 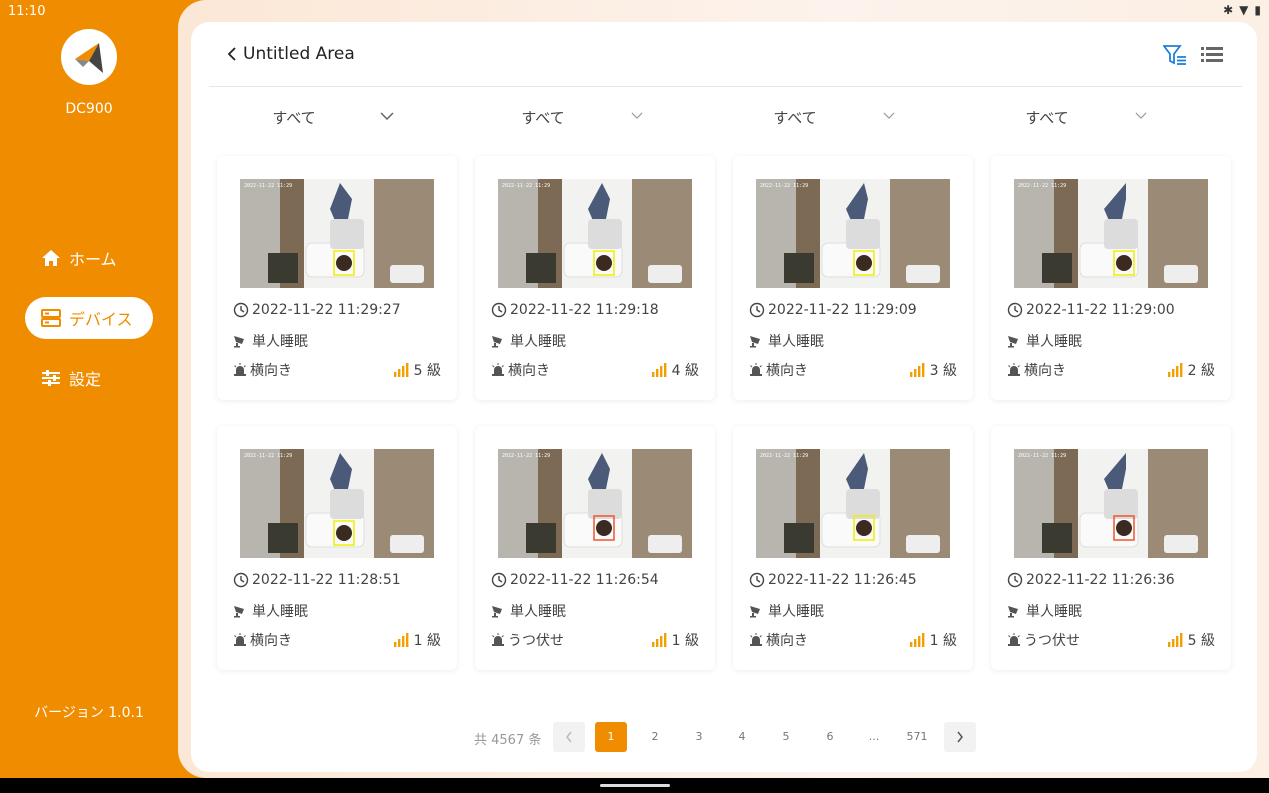 What do you see at coordinates (842, 580) in the screenshot?
I see `event-timestamp: 2022-11-22 11:26:45` at bounding box center [842, 580].